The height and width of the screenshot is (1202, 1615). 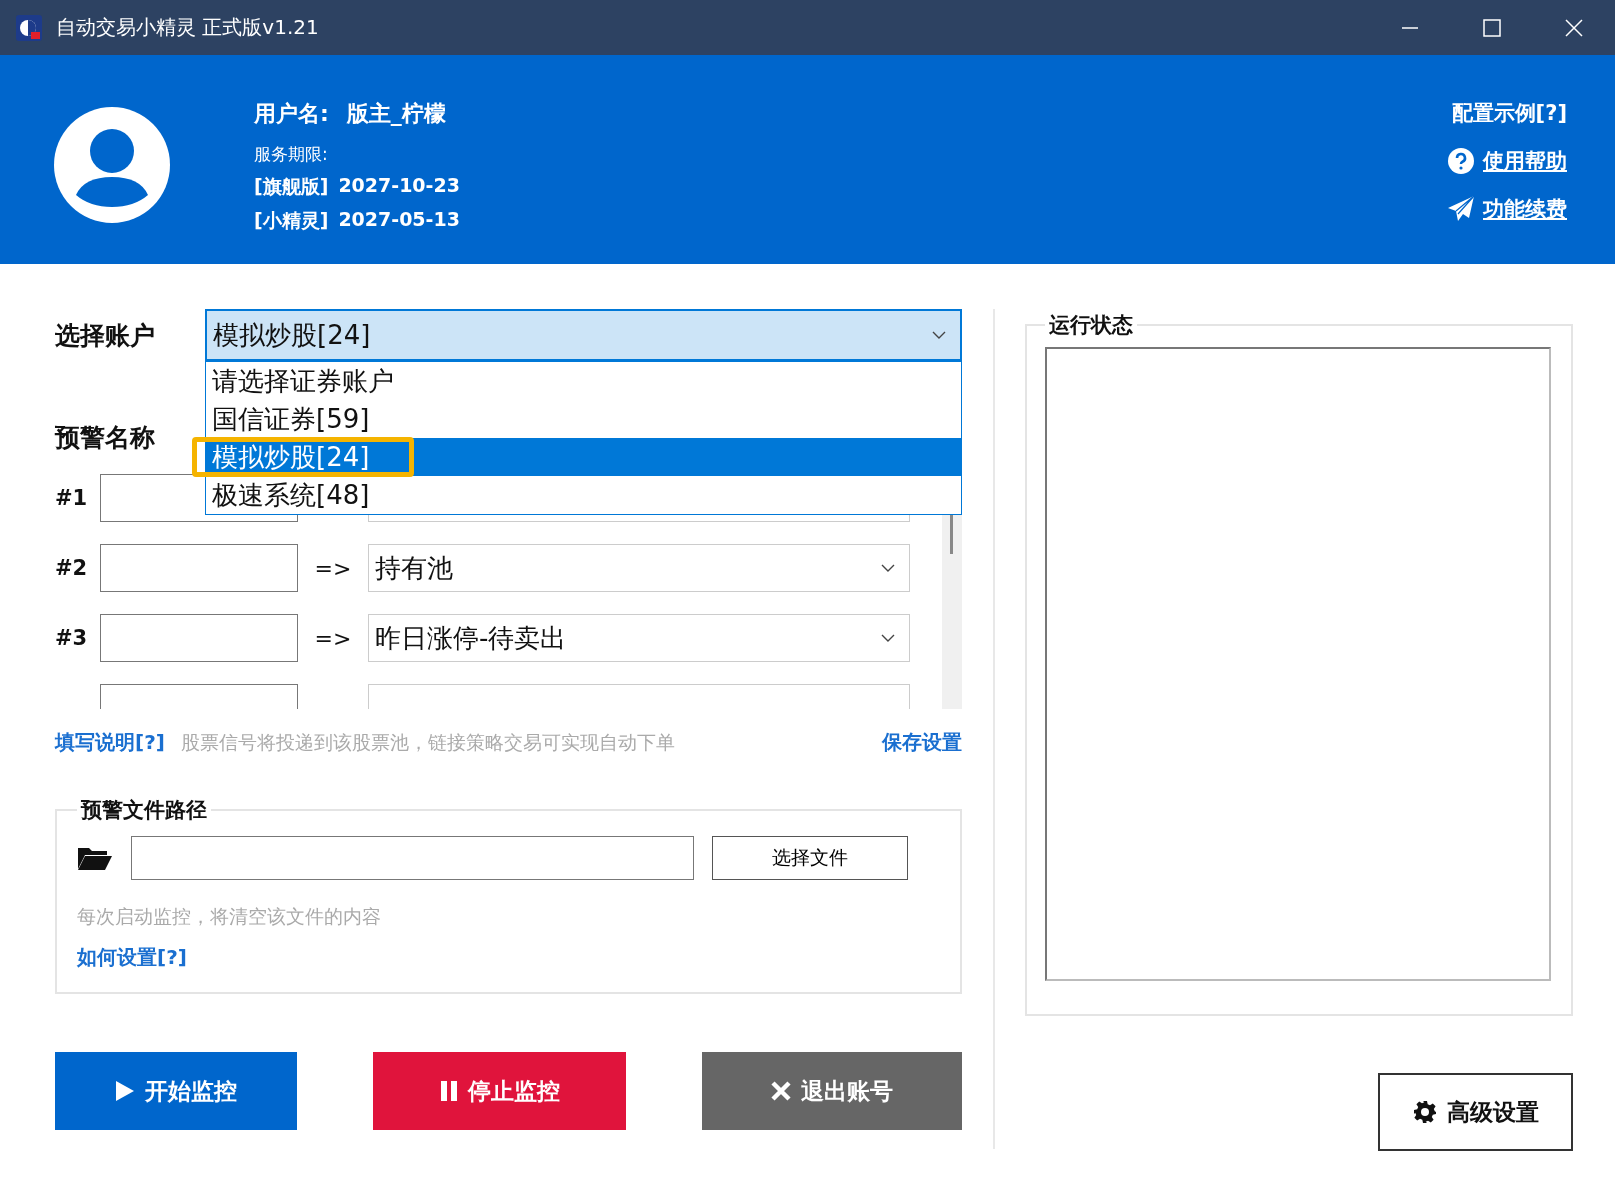 I want to click on row-number: #1, so click(x=72, y=498).